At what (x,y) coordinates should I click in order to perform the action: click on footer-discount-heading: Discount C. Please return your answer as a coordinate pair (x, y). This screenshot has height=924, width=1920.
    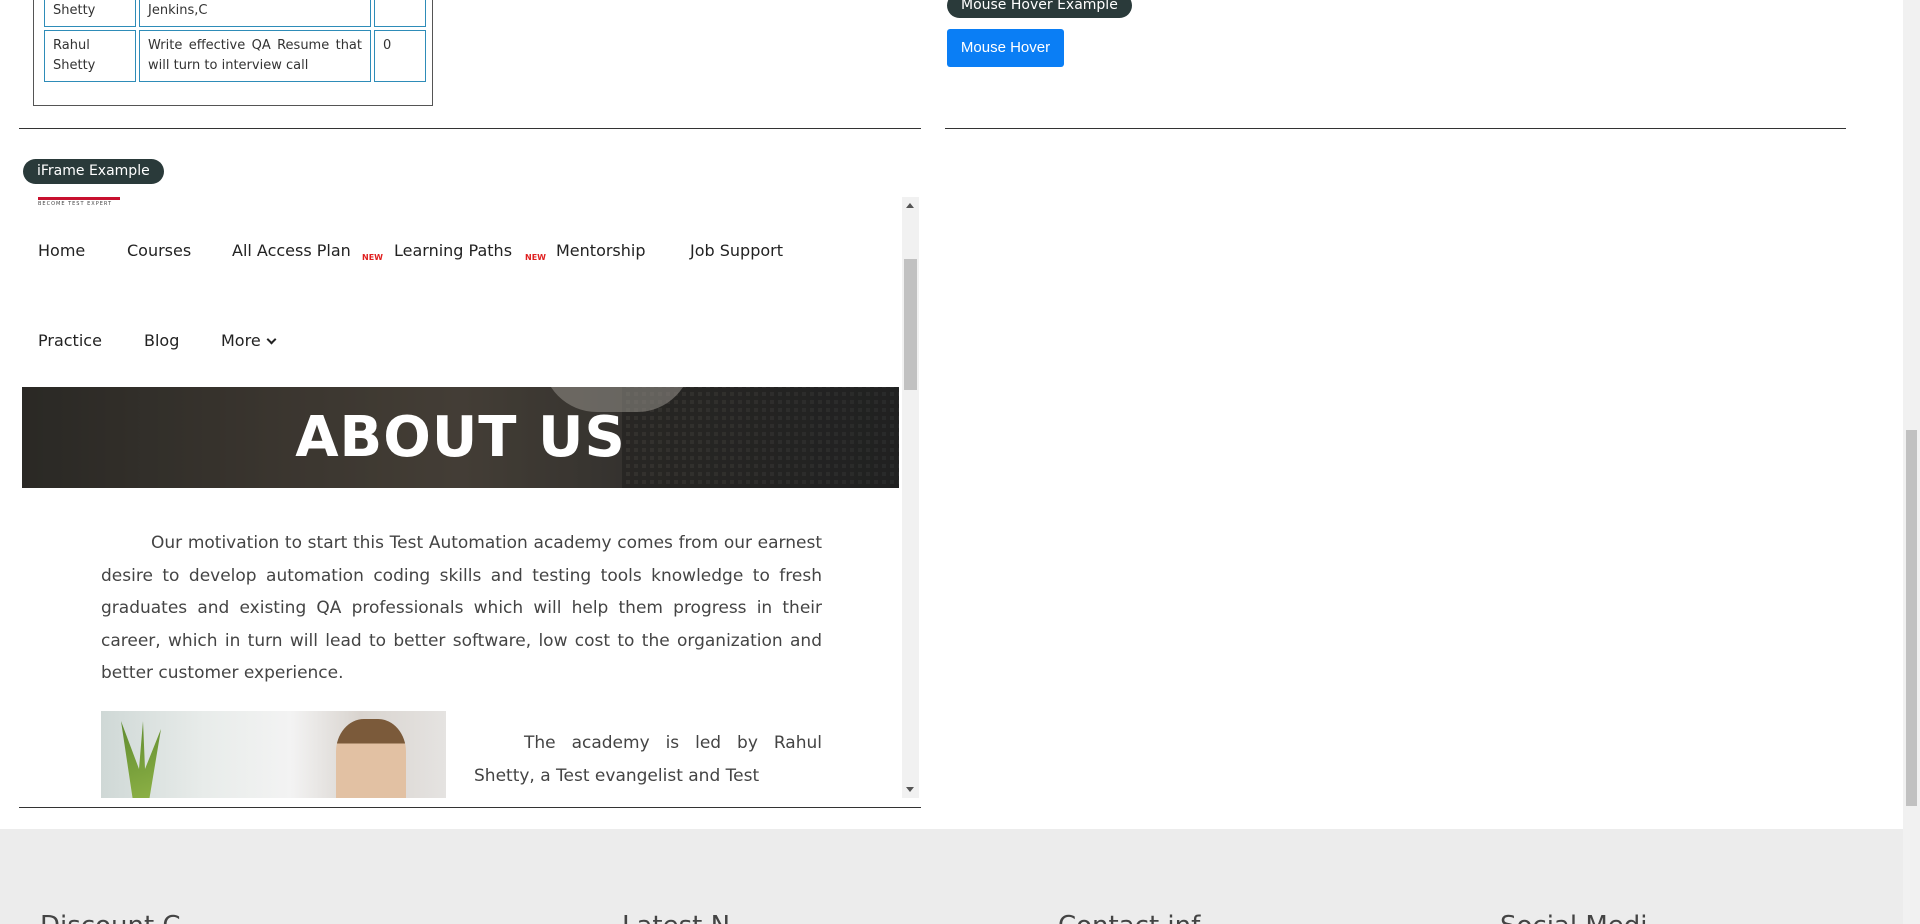
    Looking at the image, I should click on (110, 917).